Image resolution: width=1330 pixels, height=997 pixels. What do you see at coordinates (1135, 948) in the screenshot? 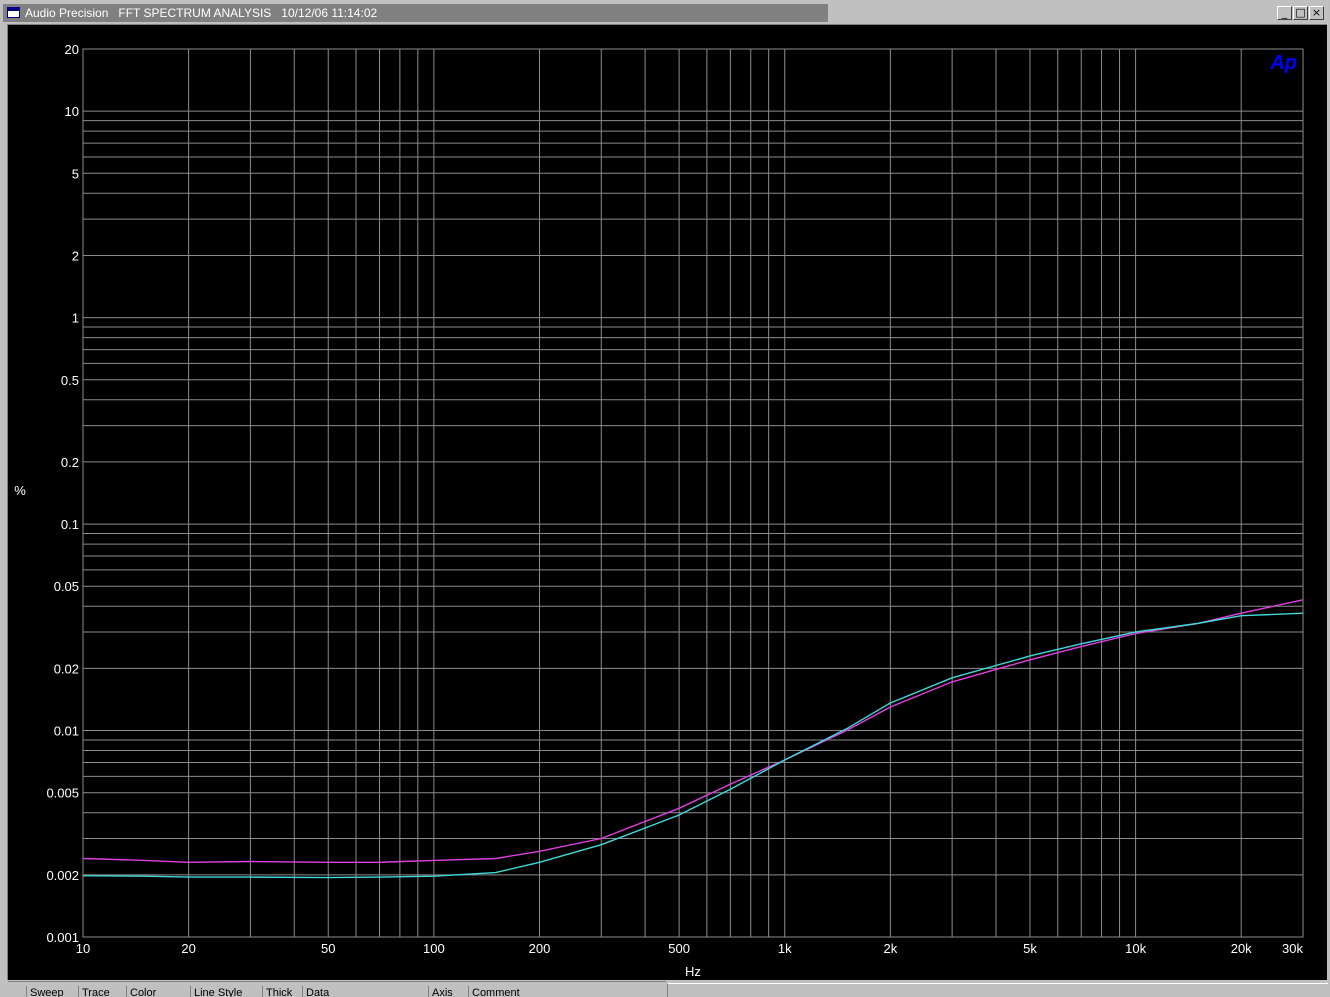
I see `x-tick-label: 10k` at bounding box center [1135, 948].